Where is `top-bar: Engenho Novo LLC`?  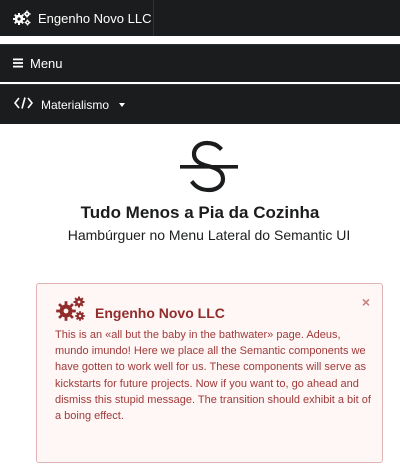 top-bar: Engenho Novo LLC is located at coordinates (200, 18).